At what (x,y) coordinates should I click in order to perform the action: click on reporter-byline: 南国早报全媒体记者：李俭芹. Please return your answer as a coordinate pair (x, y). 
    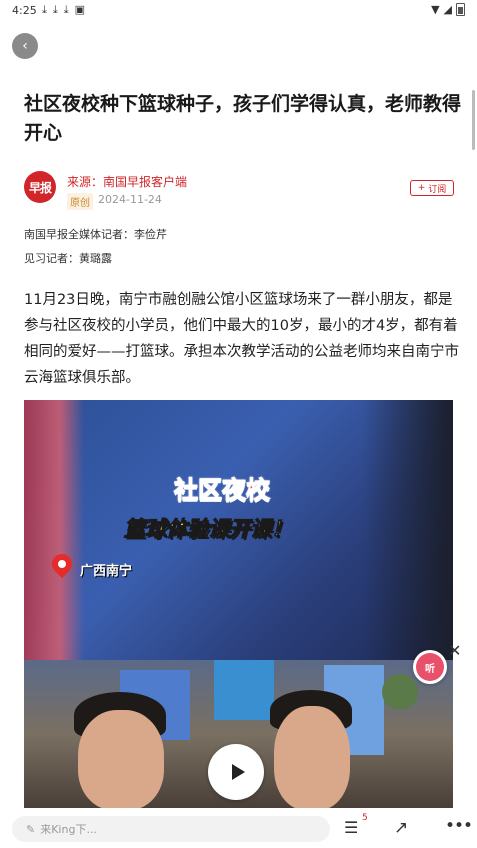
    Looking at the image, I should click on (95, 234).